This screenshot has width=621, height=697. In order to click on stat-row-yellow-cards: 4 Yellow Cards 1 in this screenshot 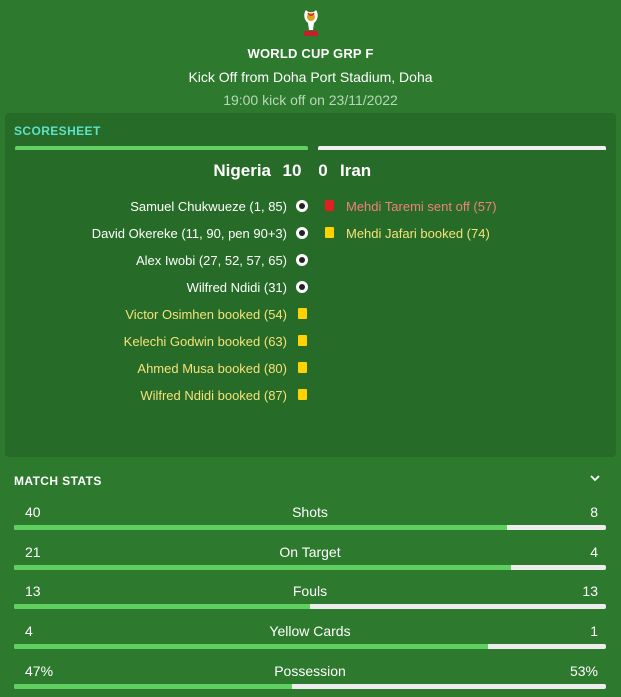, I will do `click(310, 641)`.